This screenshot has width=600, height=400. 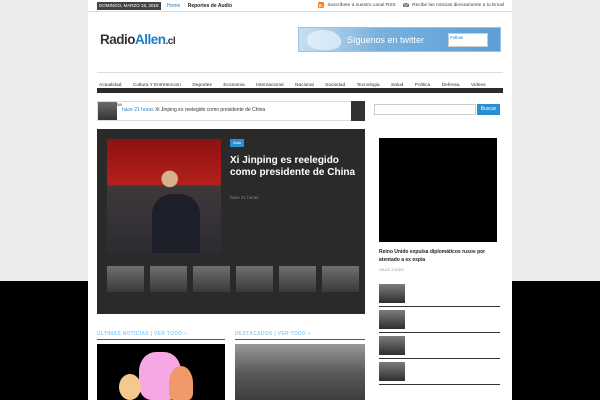 I want to click on sidebar-main-time: HACE 3 DÍAS, so click(x=391, y=269).